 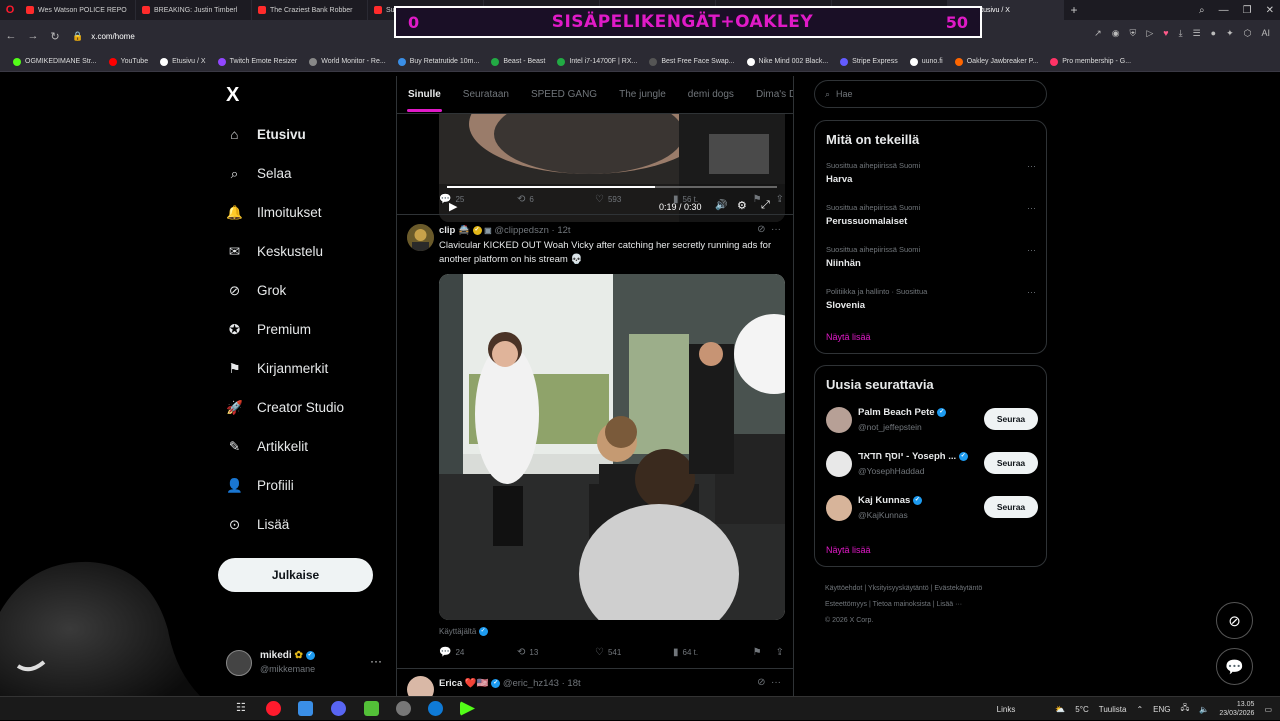 What do you see at coordinates (478, 652) in the screenshot?
I see `reply-button: 💬 24` at bounding box center [478, 652].